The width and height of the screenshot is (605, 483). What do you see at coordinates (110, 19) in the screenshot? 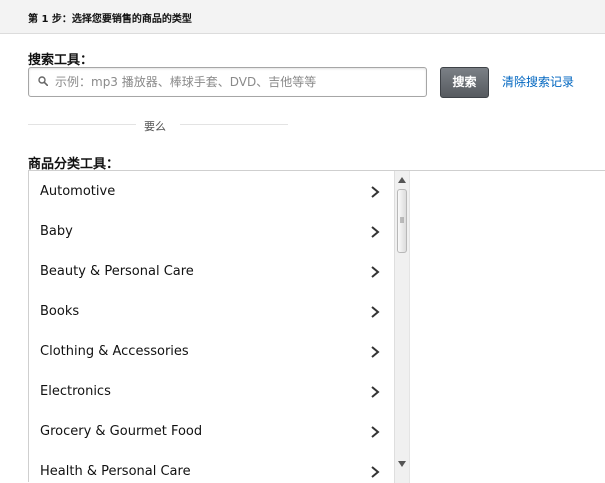
I see `step-title: 第 1 步：选择您要销售的商品的类型` at bounding box center [110, 19].